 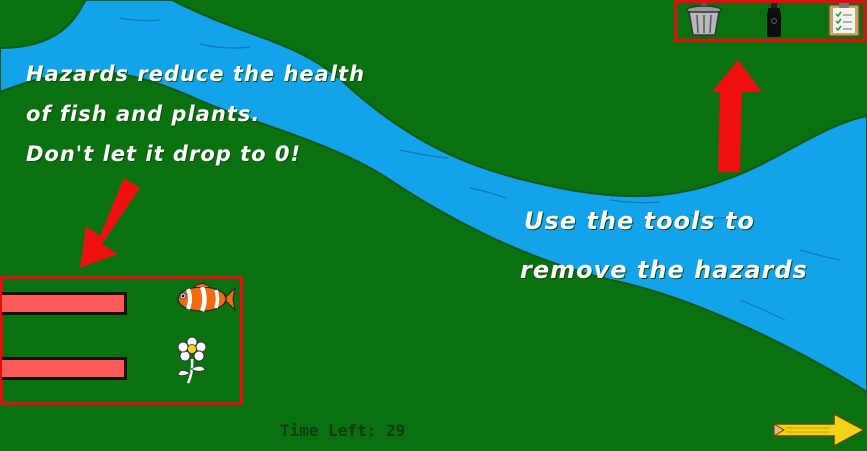 I want to click on flower-icon, so click(x=192, y=360).